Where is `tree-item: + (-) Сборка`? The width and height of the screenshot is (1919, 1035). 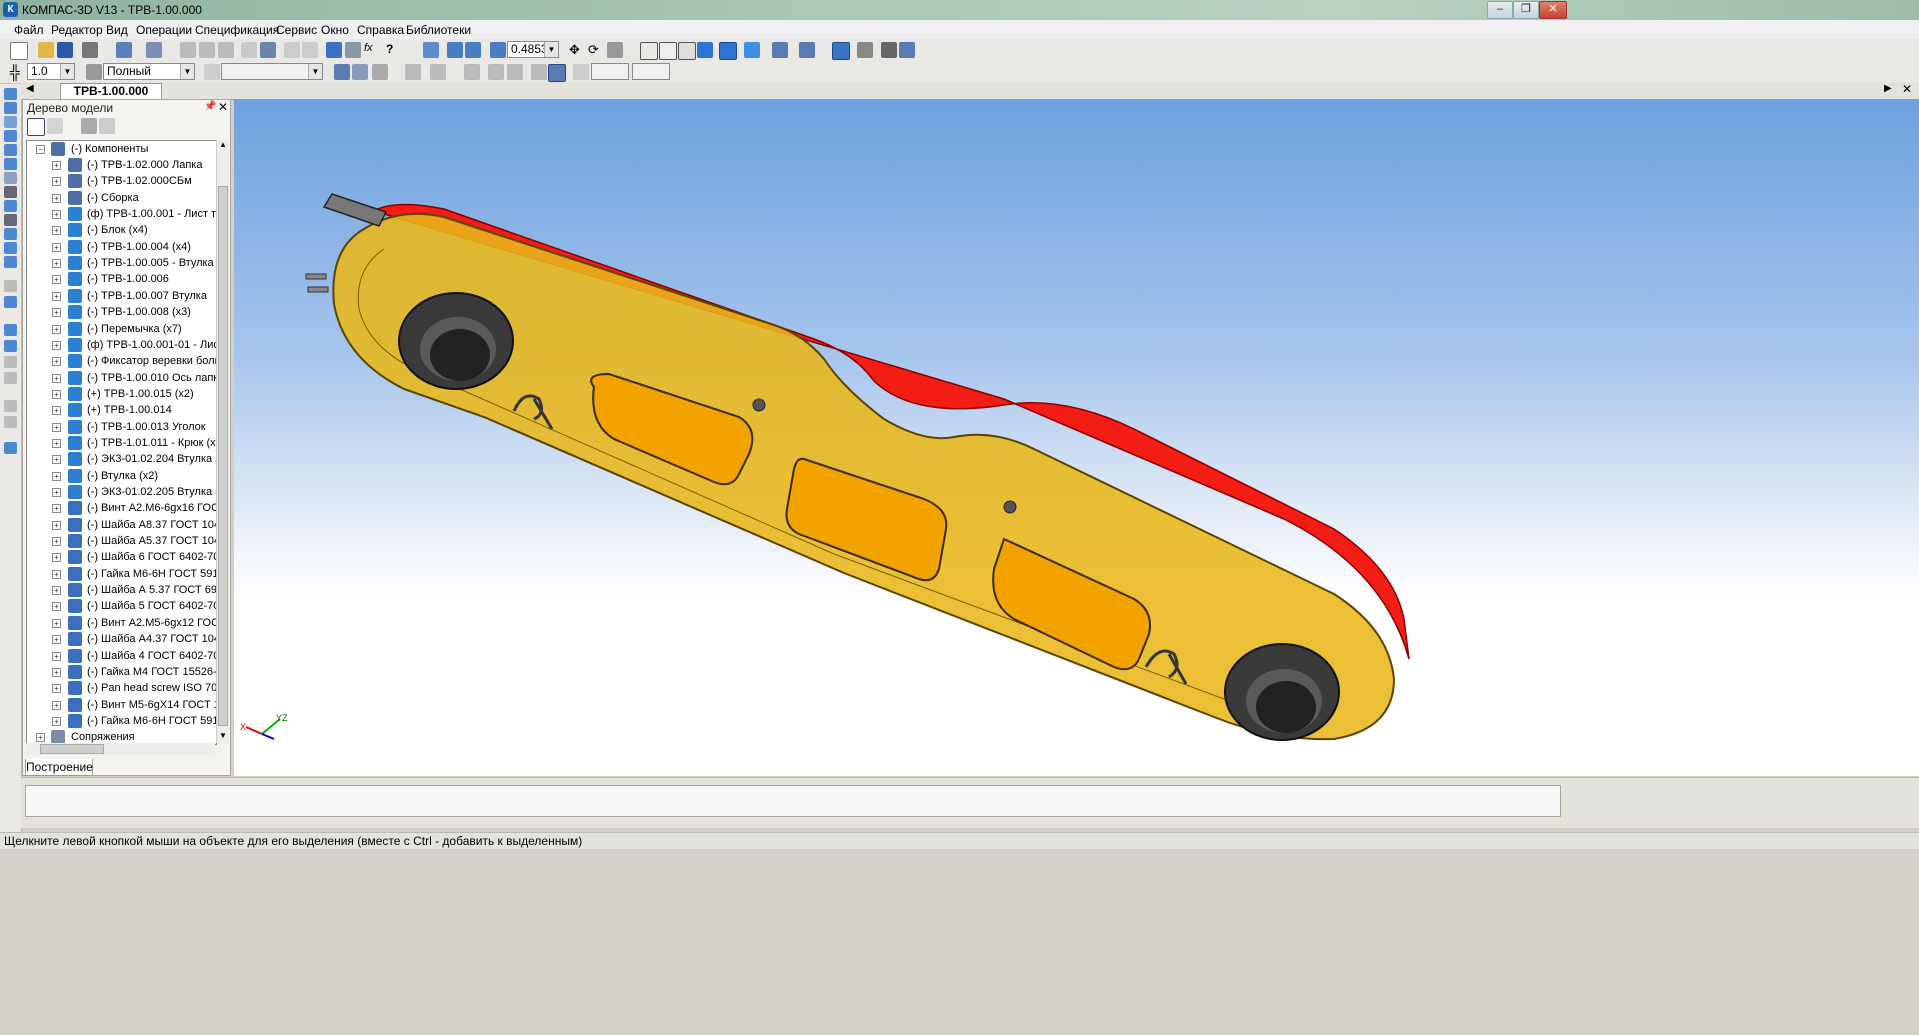
tree-item: + (-) Сборка is located at coordinates (121, 198).